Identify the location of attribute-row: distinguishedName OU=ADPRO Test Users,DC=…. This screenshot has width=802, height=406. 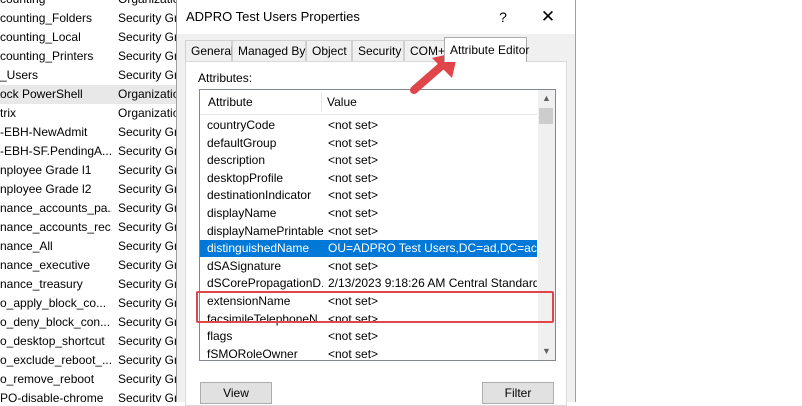
(368, 249).